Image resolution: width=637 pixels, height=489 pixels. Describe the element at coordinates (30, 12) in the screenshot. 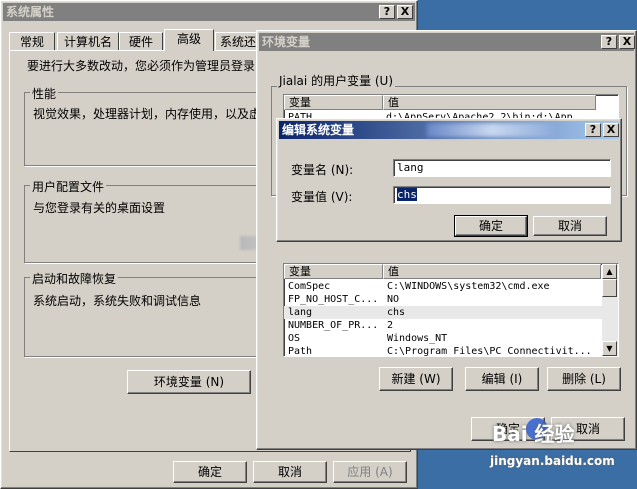

I see `sysprops-title: 系统属性` at that location.